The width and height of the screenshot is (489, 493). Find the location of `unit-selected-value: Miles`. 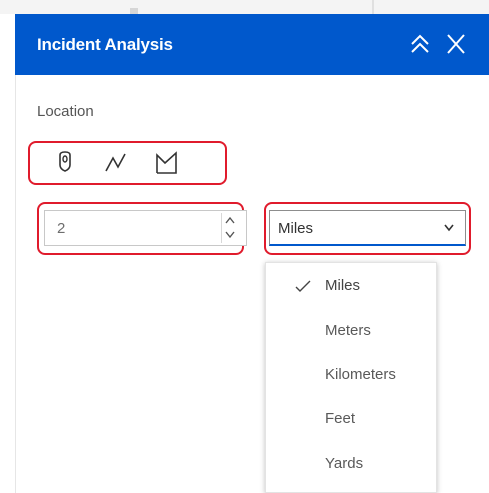

unit-selected-value: Miles is located at coordinates (296, 228).